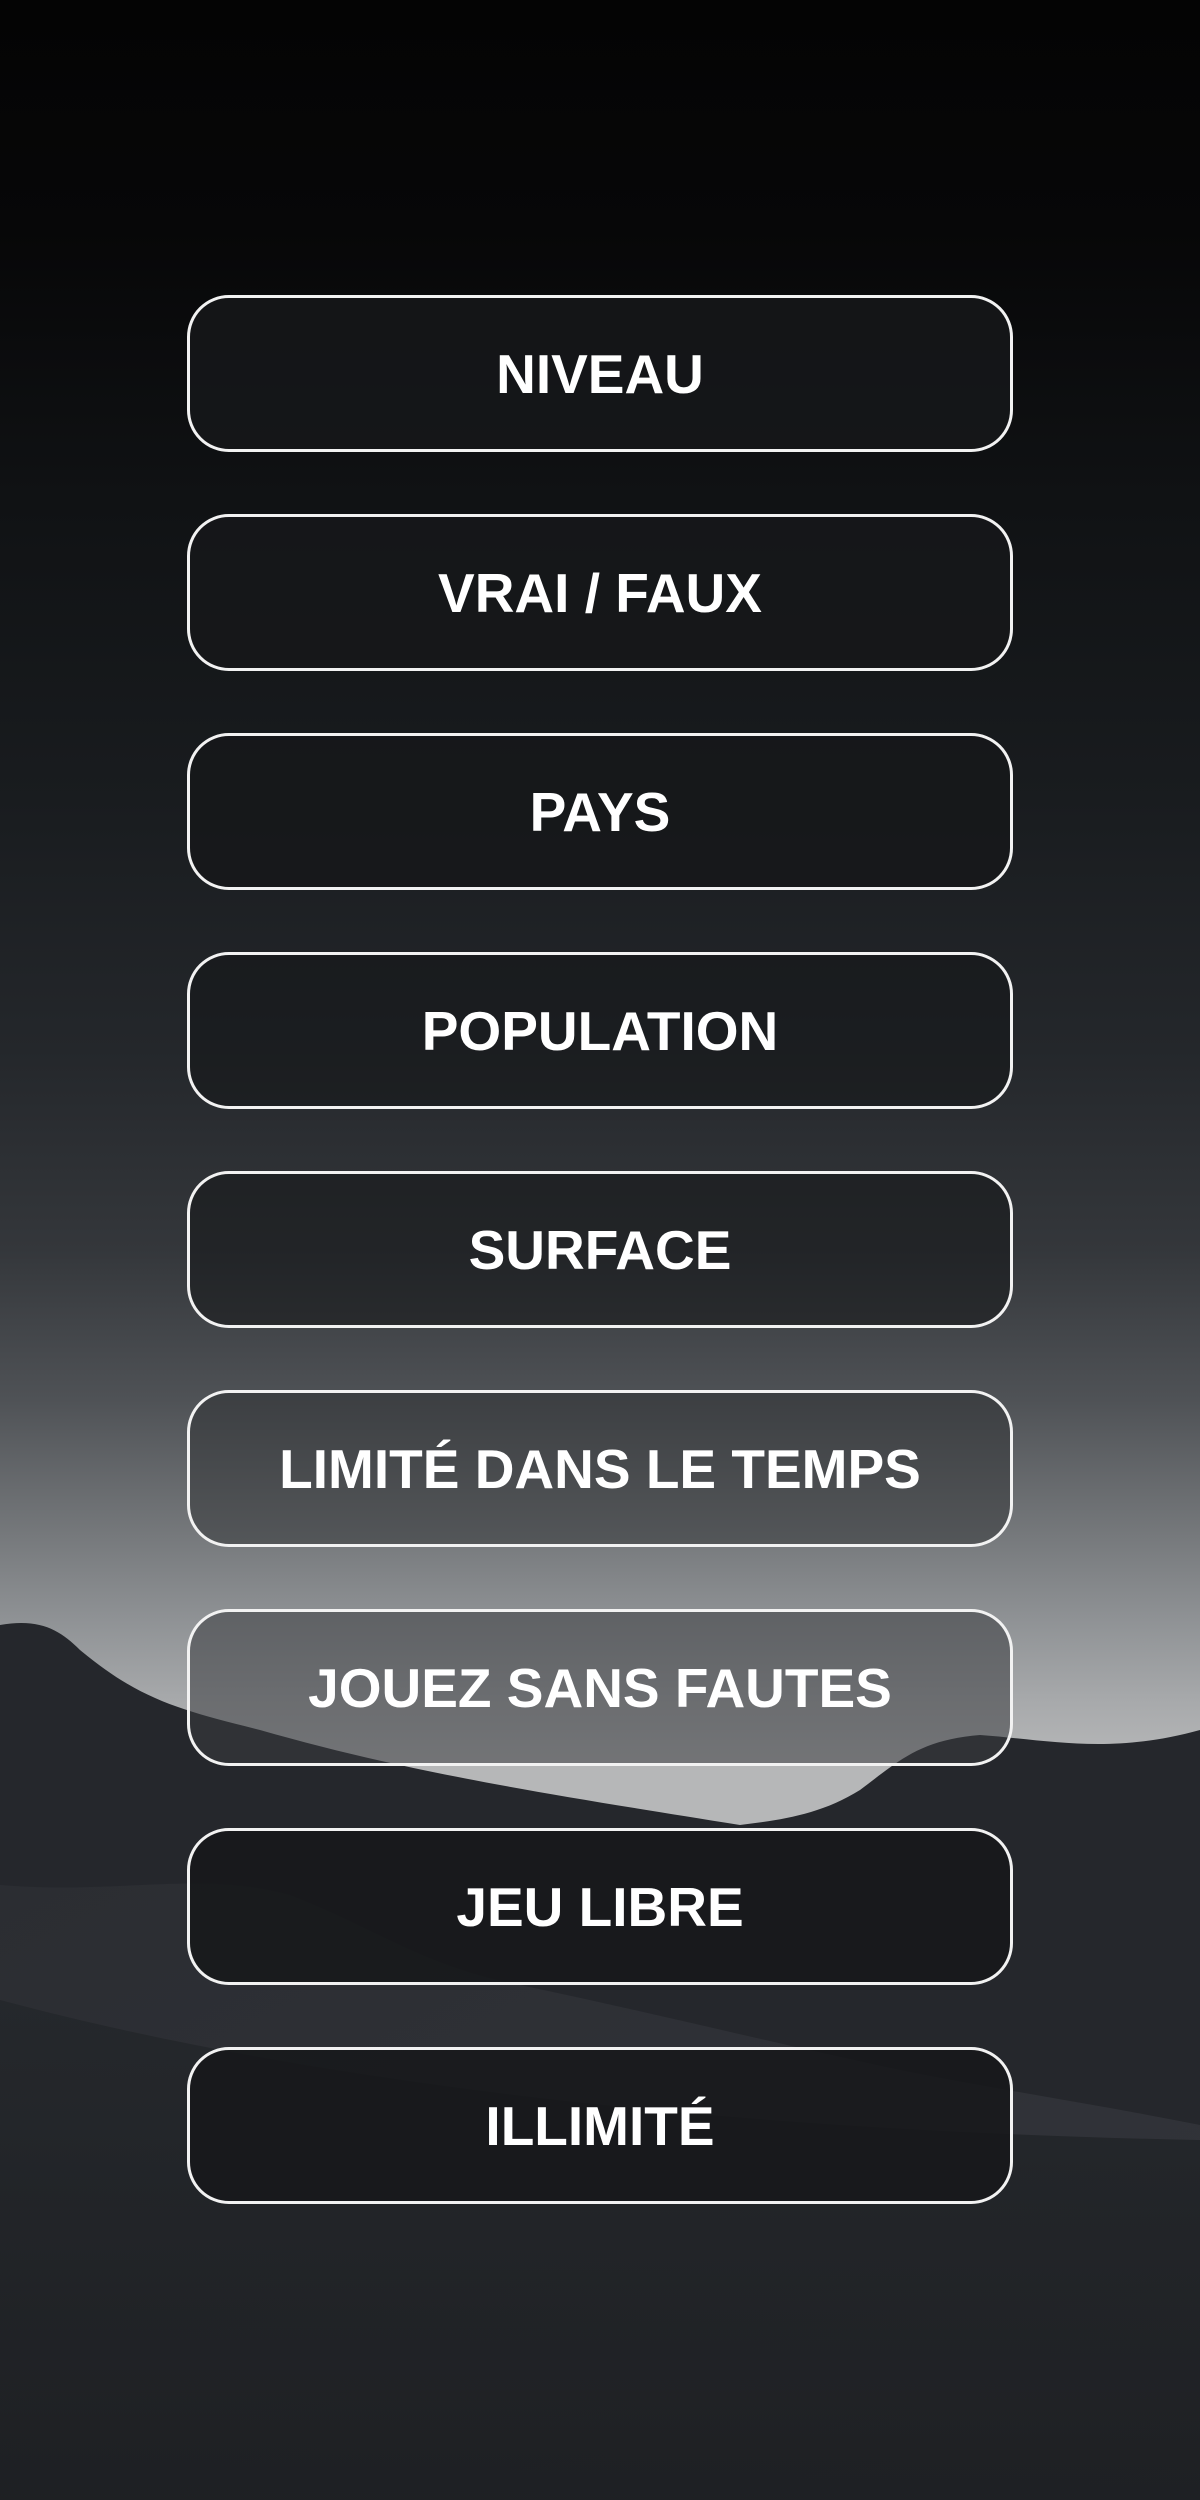 Image resolution: width=1200 pixels, height=2500 pixels. What do you see at coordinates (600, 1906) in the screenshot?
I see `menu-button-jeu-libre: JEU LIBRE` at bounding box center [600, 1906].